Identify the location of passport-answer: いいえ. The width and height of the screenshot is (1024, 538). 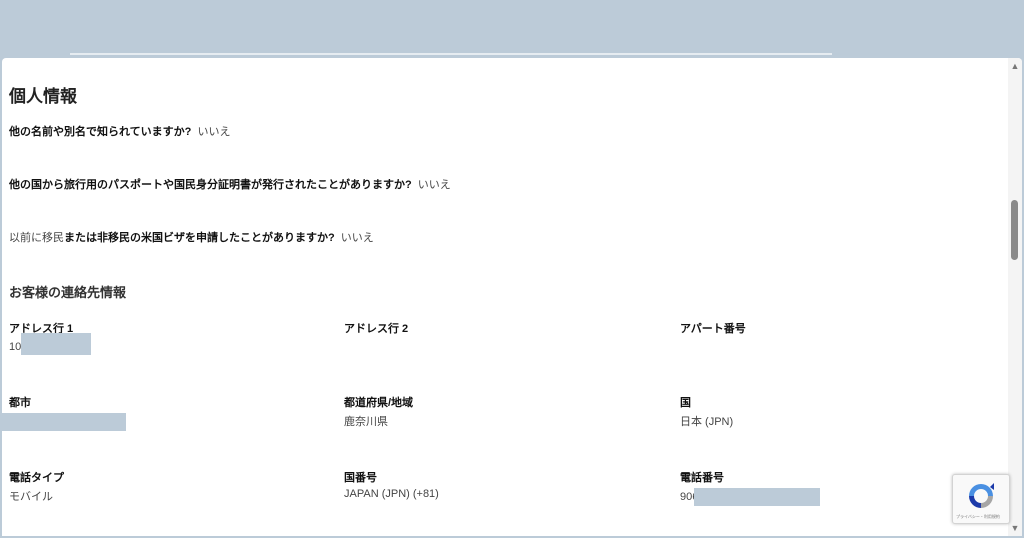
(434, 185).